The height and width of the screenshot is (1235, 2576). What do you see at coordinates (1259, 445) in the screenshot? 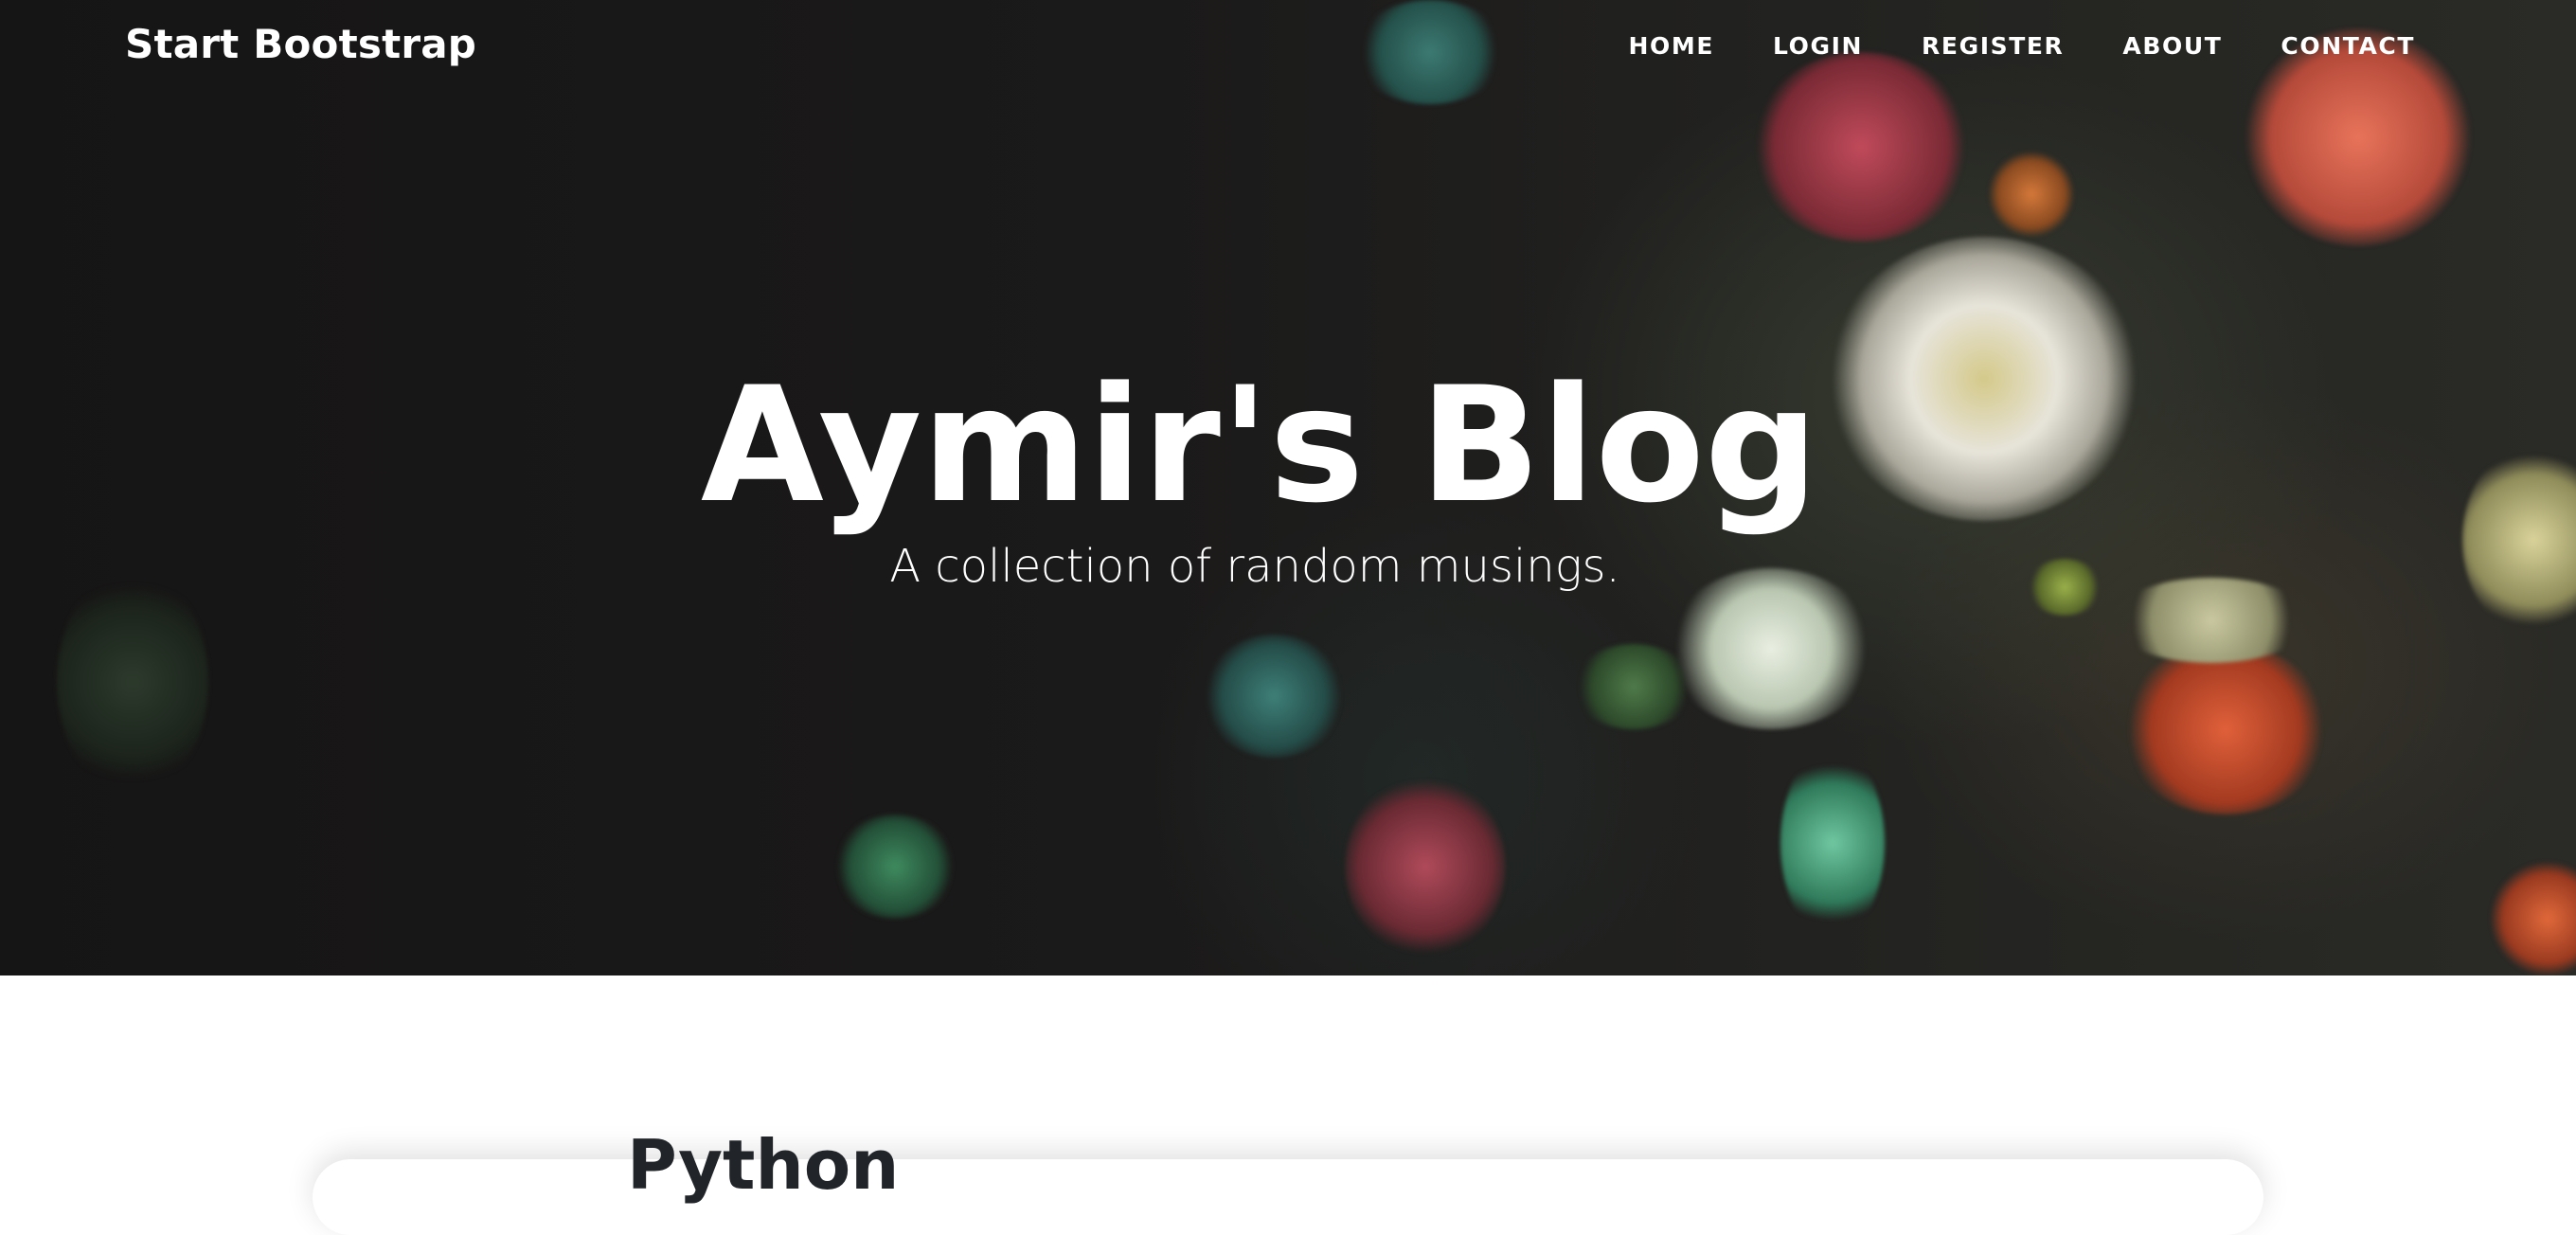
I see `hero-title: Aymir's Blog` at bounding box center [1259, 445].